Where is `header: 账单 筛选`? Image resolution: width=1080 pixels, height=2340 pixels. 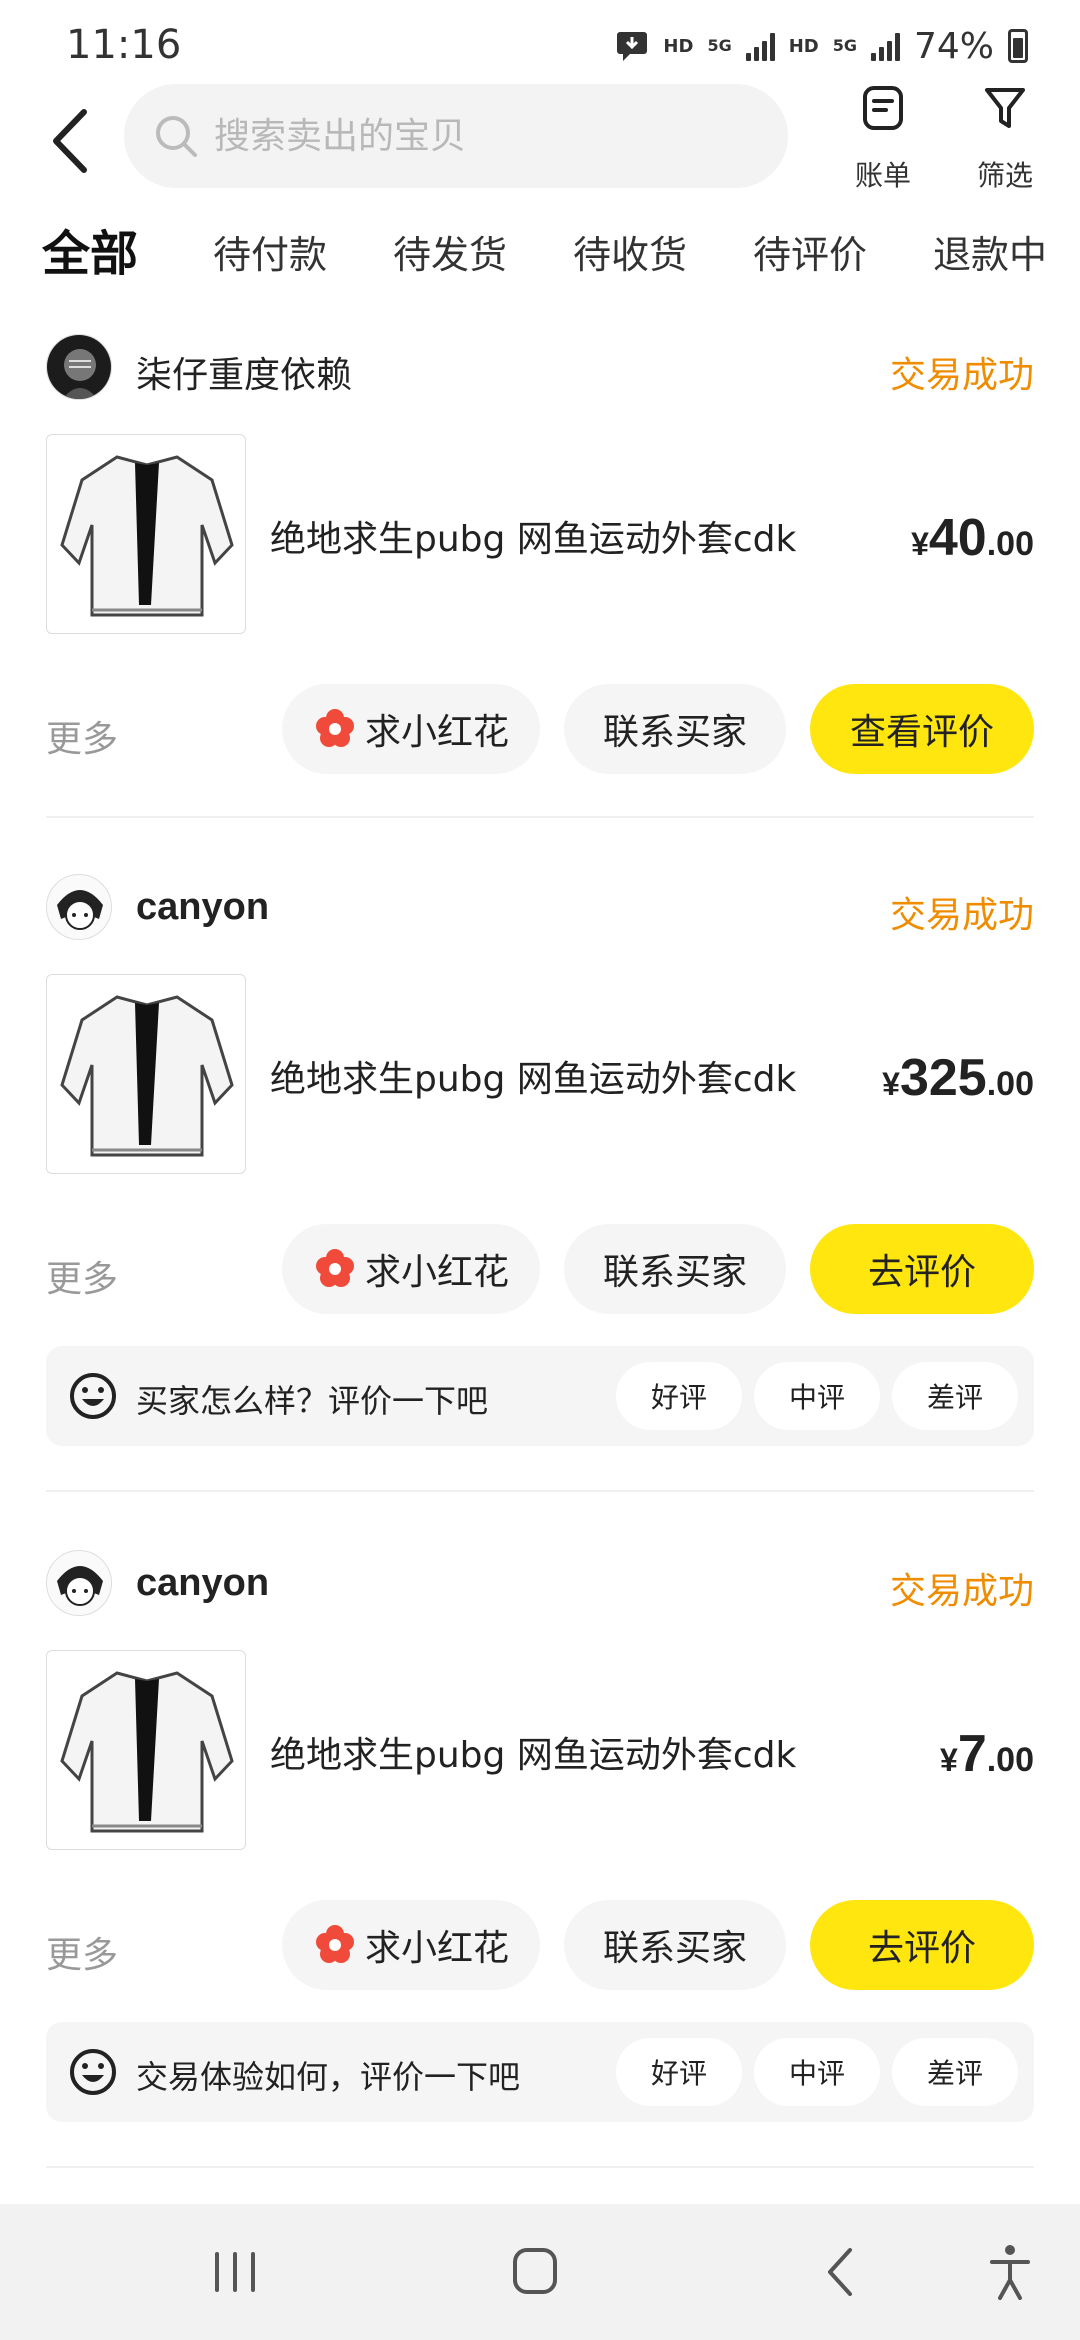
header: 账单 筛选 is located at coordinates (540, 144).